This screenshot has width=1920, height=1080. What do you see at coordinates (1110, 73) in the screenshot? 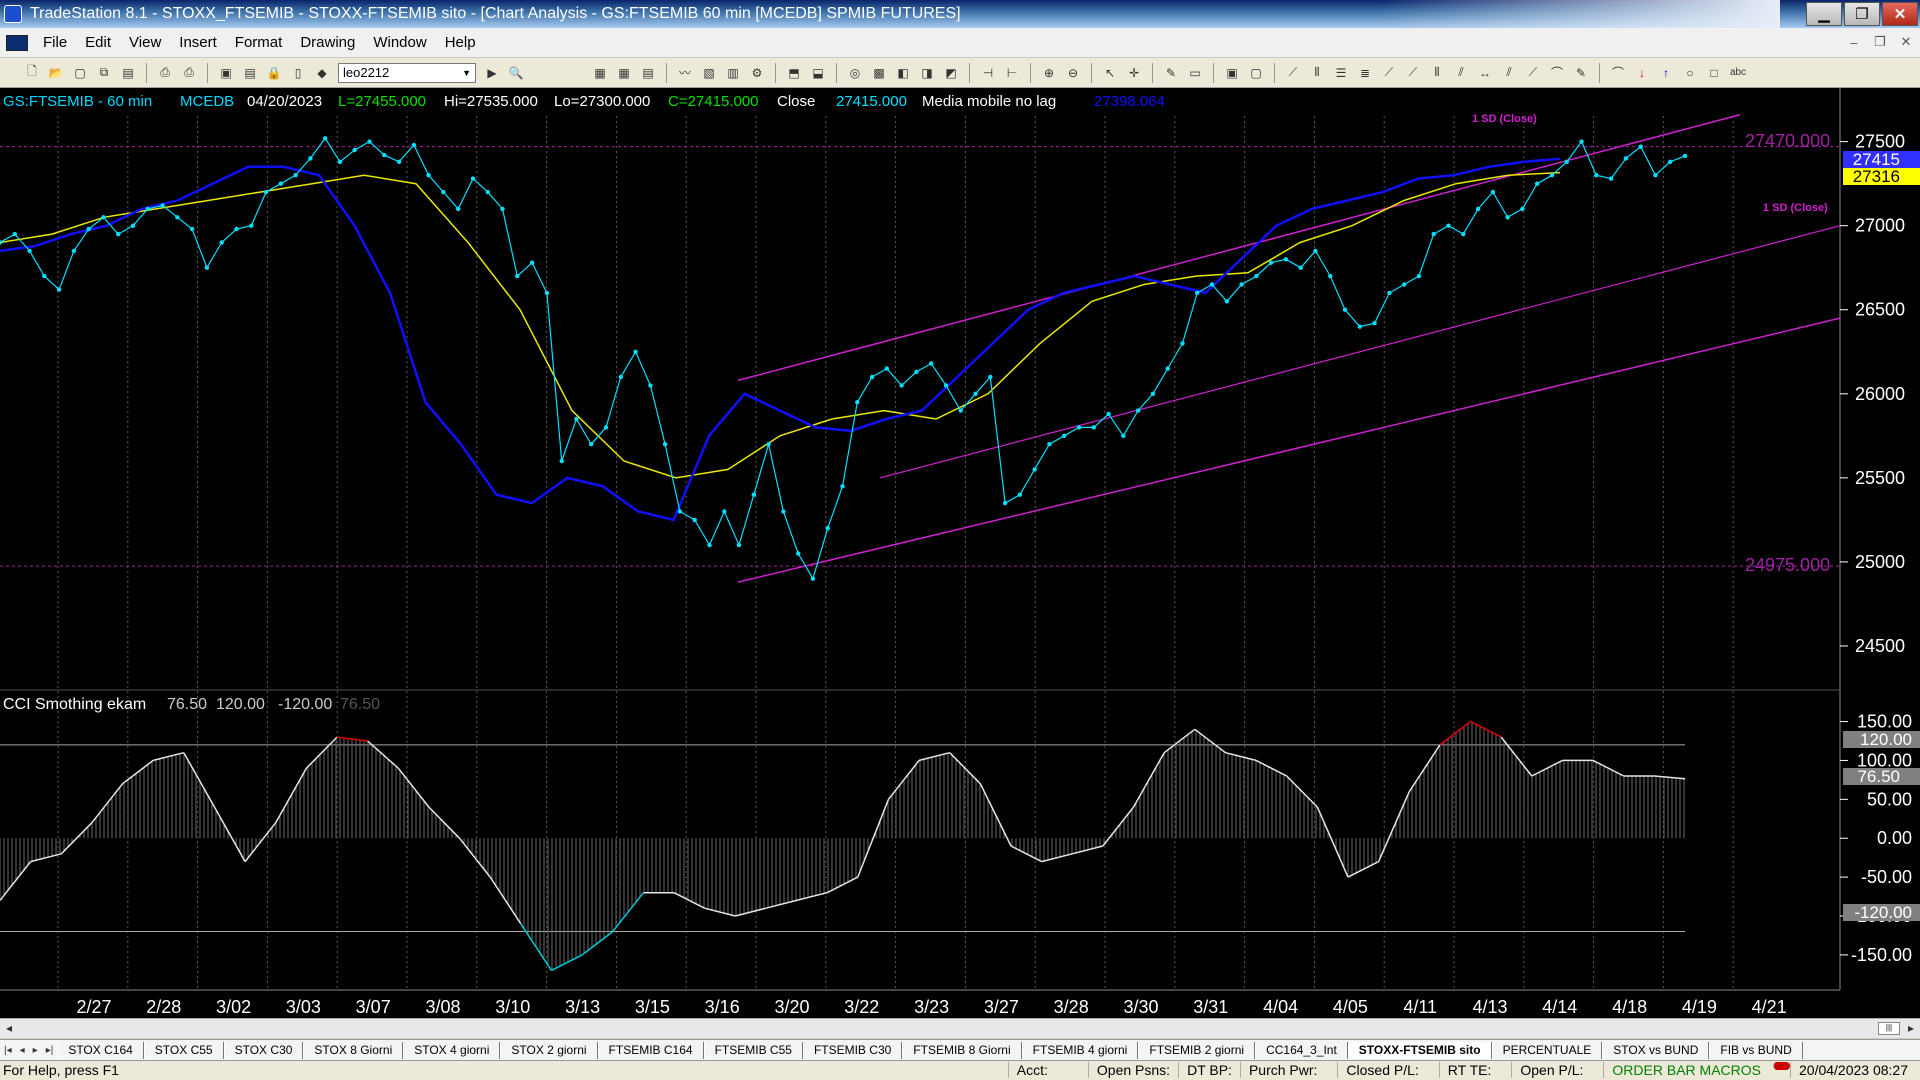
I see `pointer-icon: ↖` at bounding box center [1110, 73].